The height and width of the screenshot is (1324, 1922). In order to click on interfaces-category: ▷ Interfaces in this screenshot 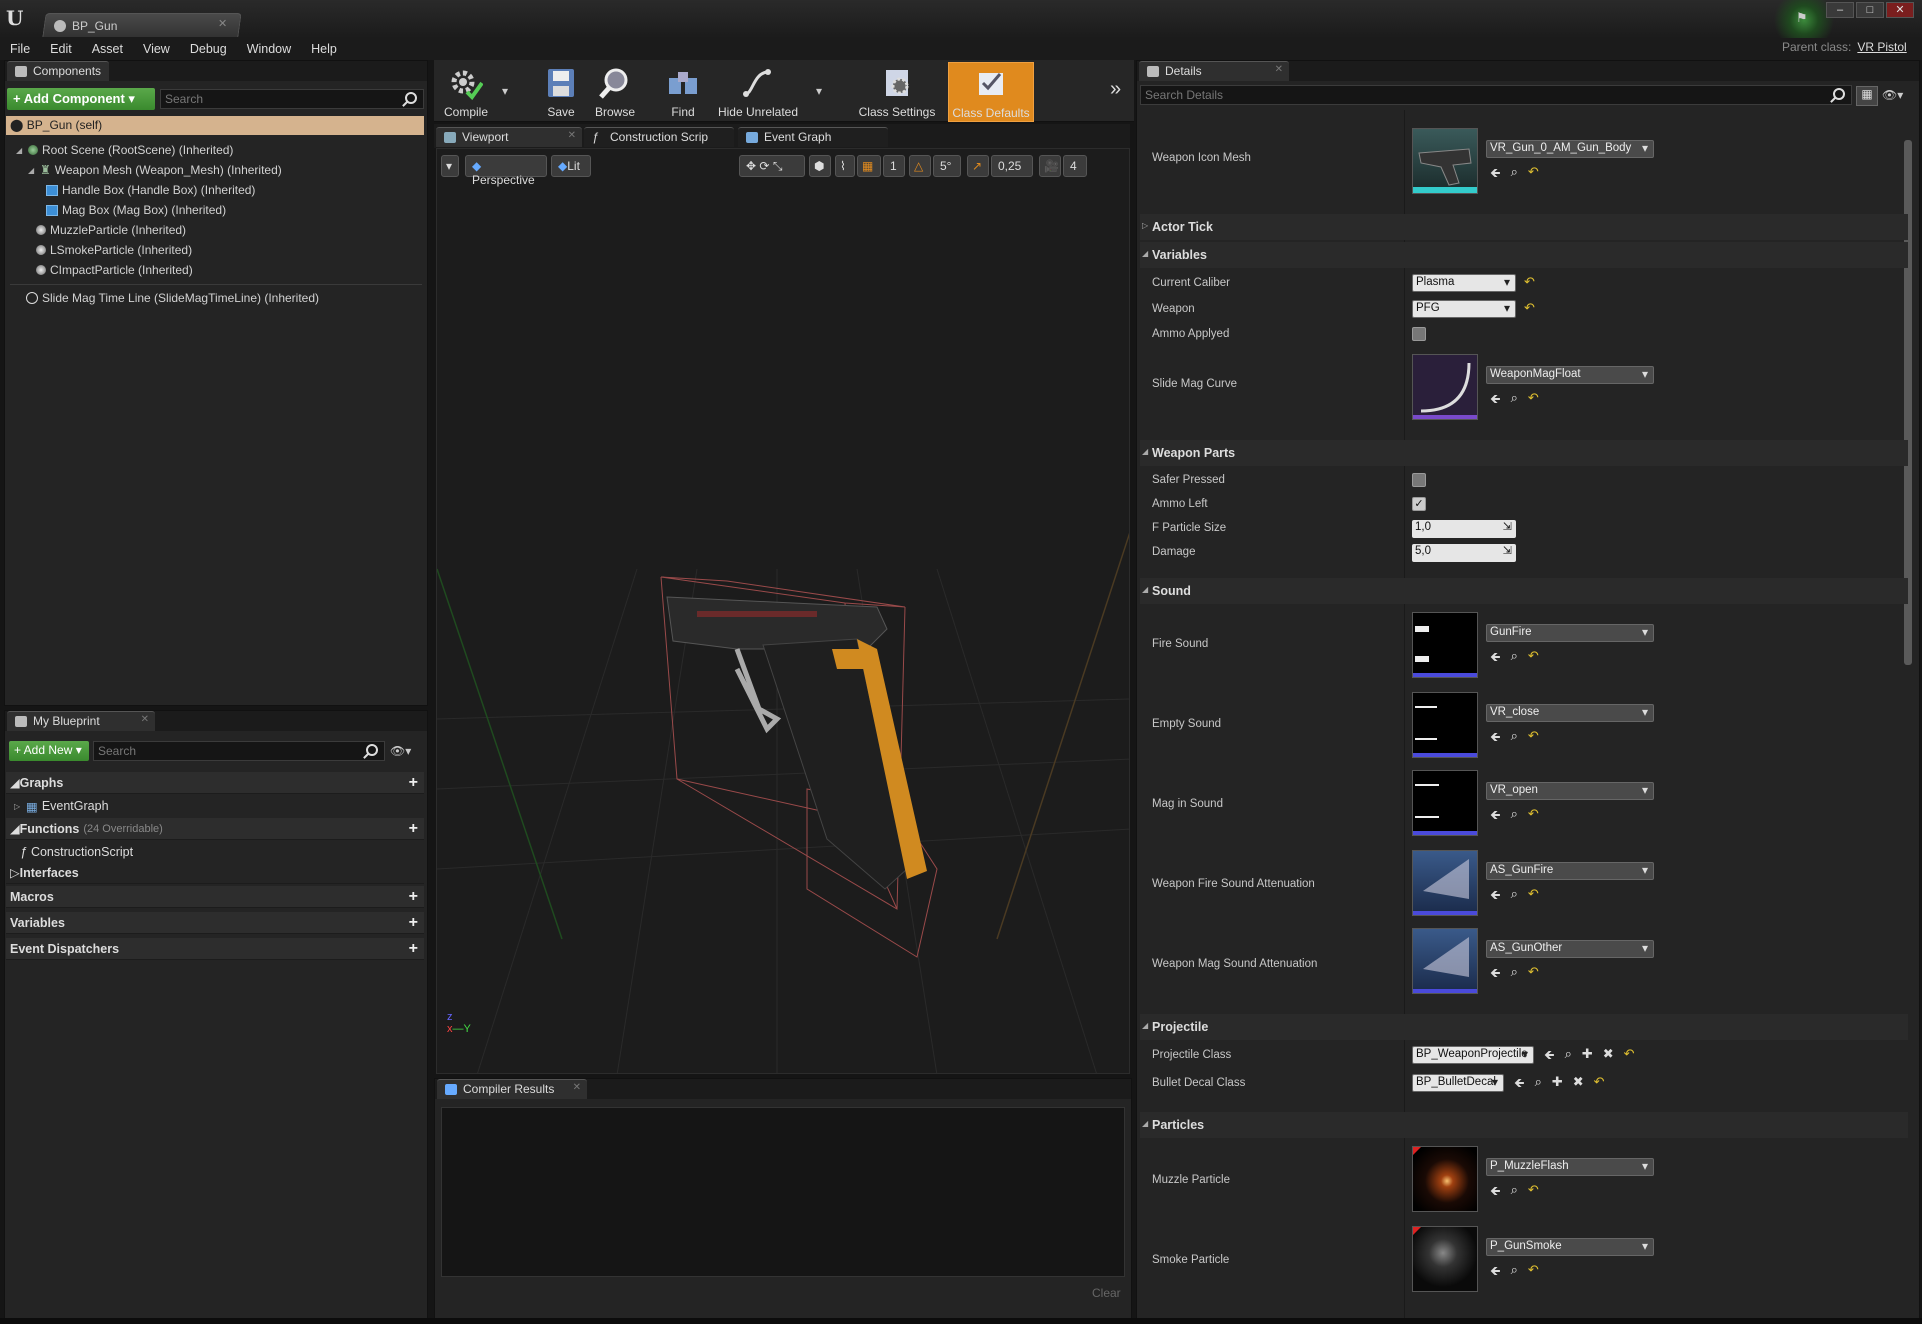, I will do `click(215, 873)`.